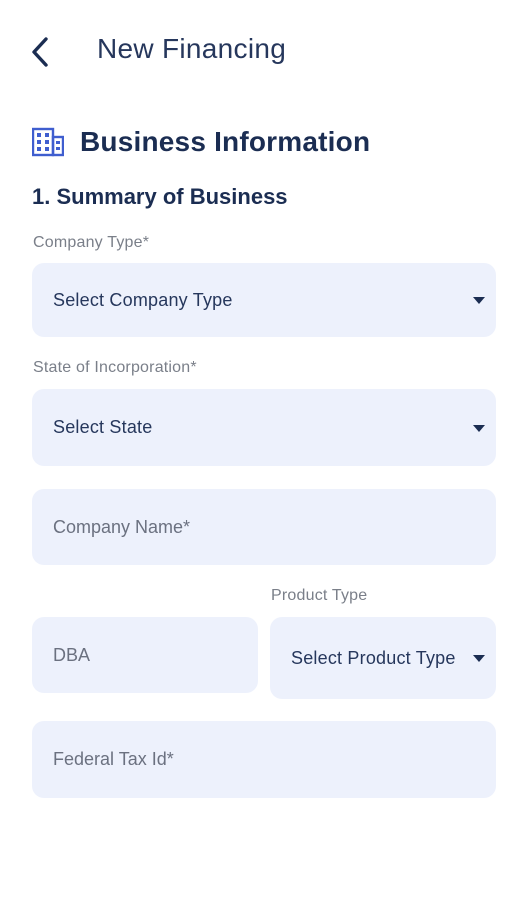 The height and width of the screenshot is (900, 527). Describe the element at coordinates (274, 527) in the screenshot. I see `company-name-input` at that location.